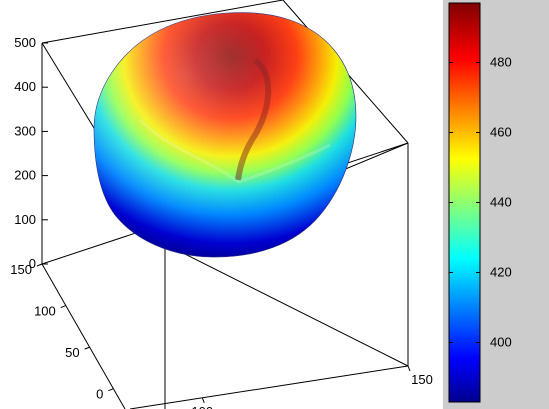 This screenshot has height=409, width=549. Describe the element at coordinates (25, 42) in the screenshot. I see `z-tick-label: 500` at that location.